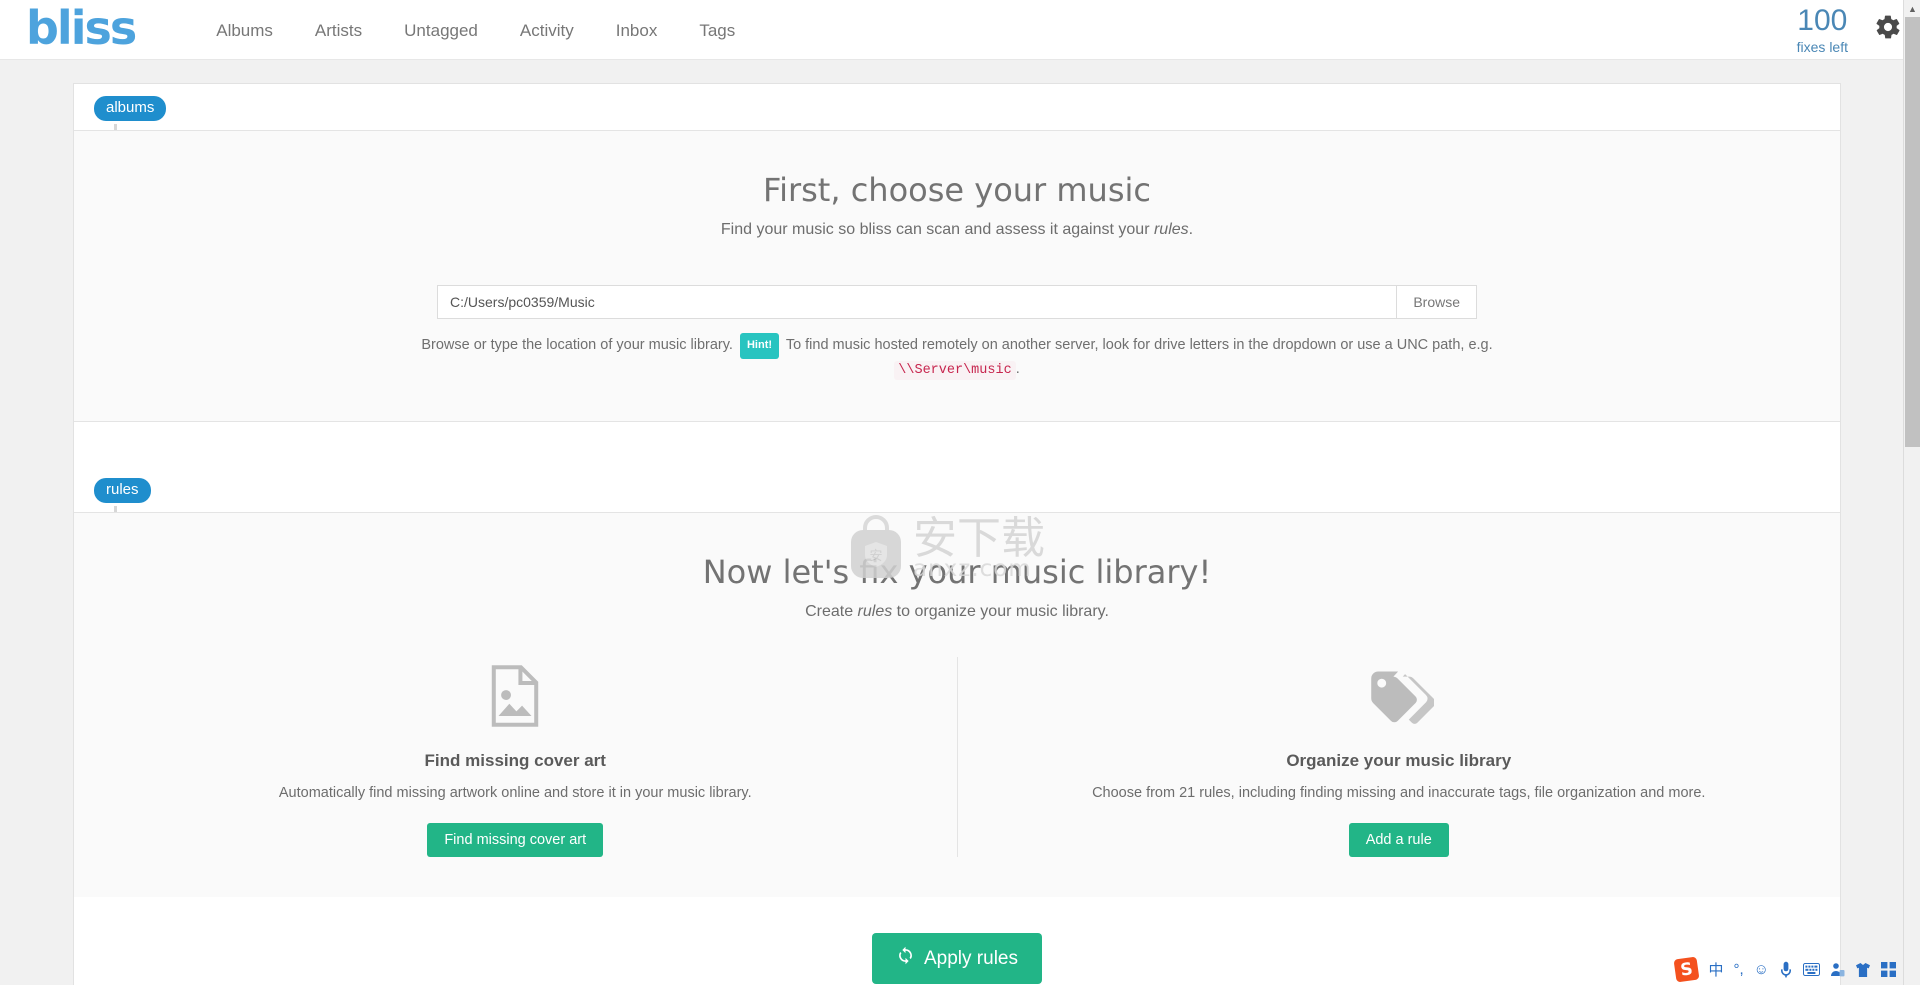 The height and width of the screenshot is (985, 1920). Describe the element at coordinates (875, 611) in the screenshot. I see `rules-subtitle-emphasis: rules` at that location.